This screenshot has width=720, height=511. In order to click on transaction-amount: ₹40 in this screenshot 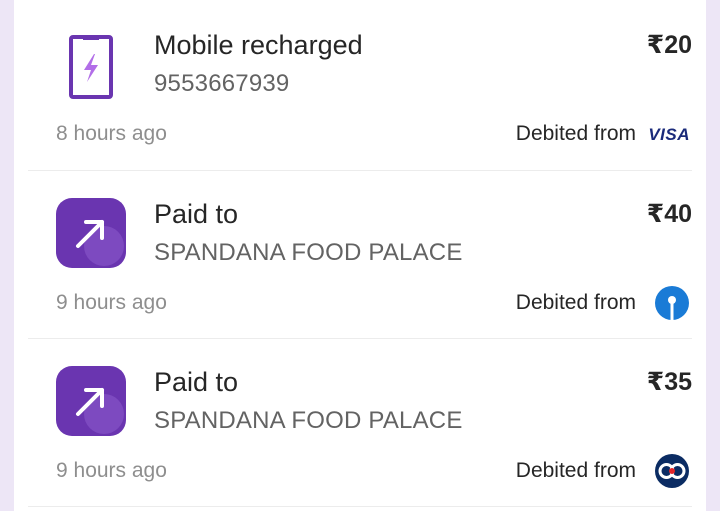, I will do `click(669, 214)`.